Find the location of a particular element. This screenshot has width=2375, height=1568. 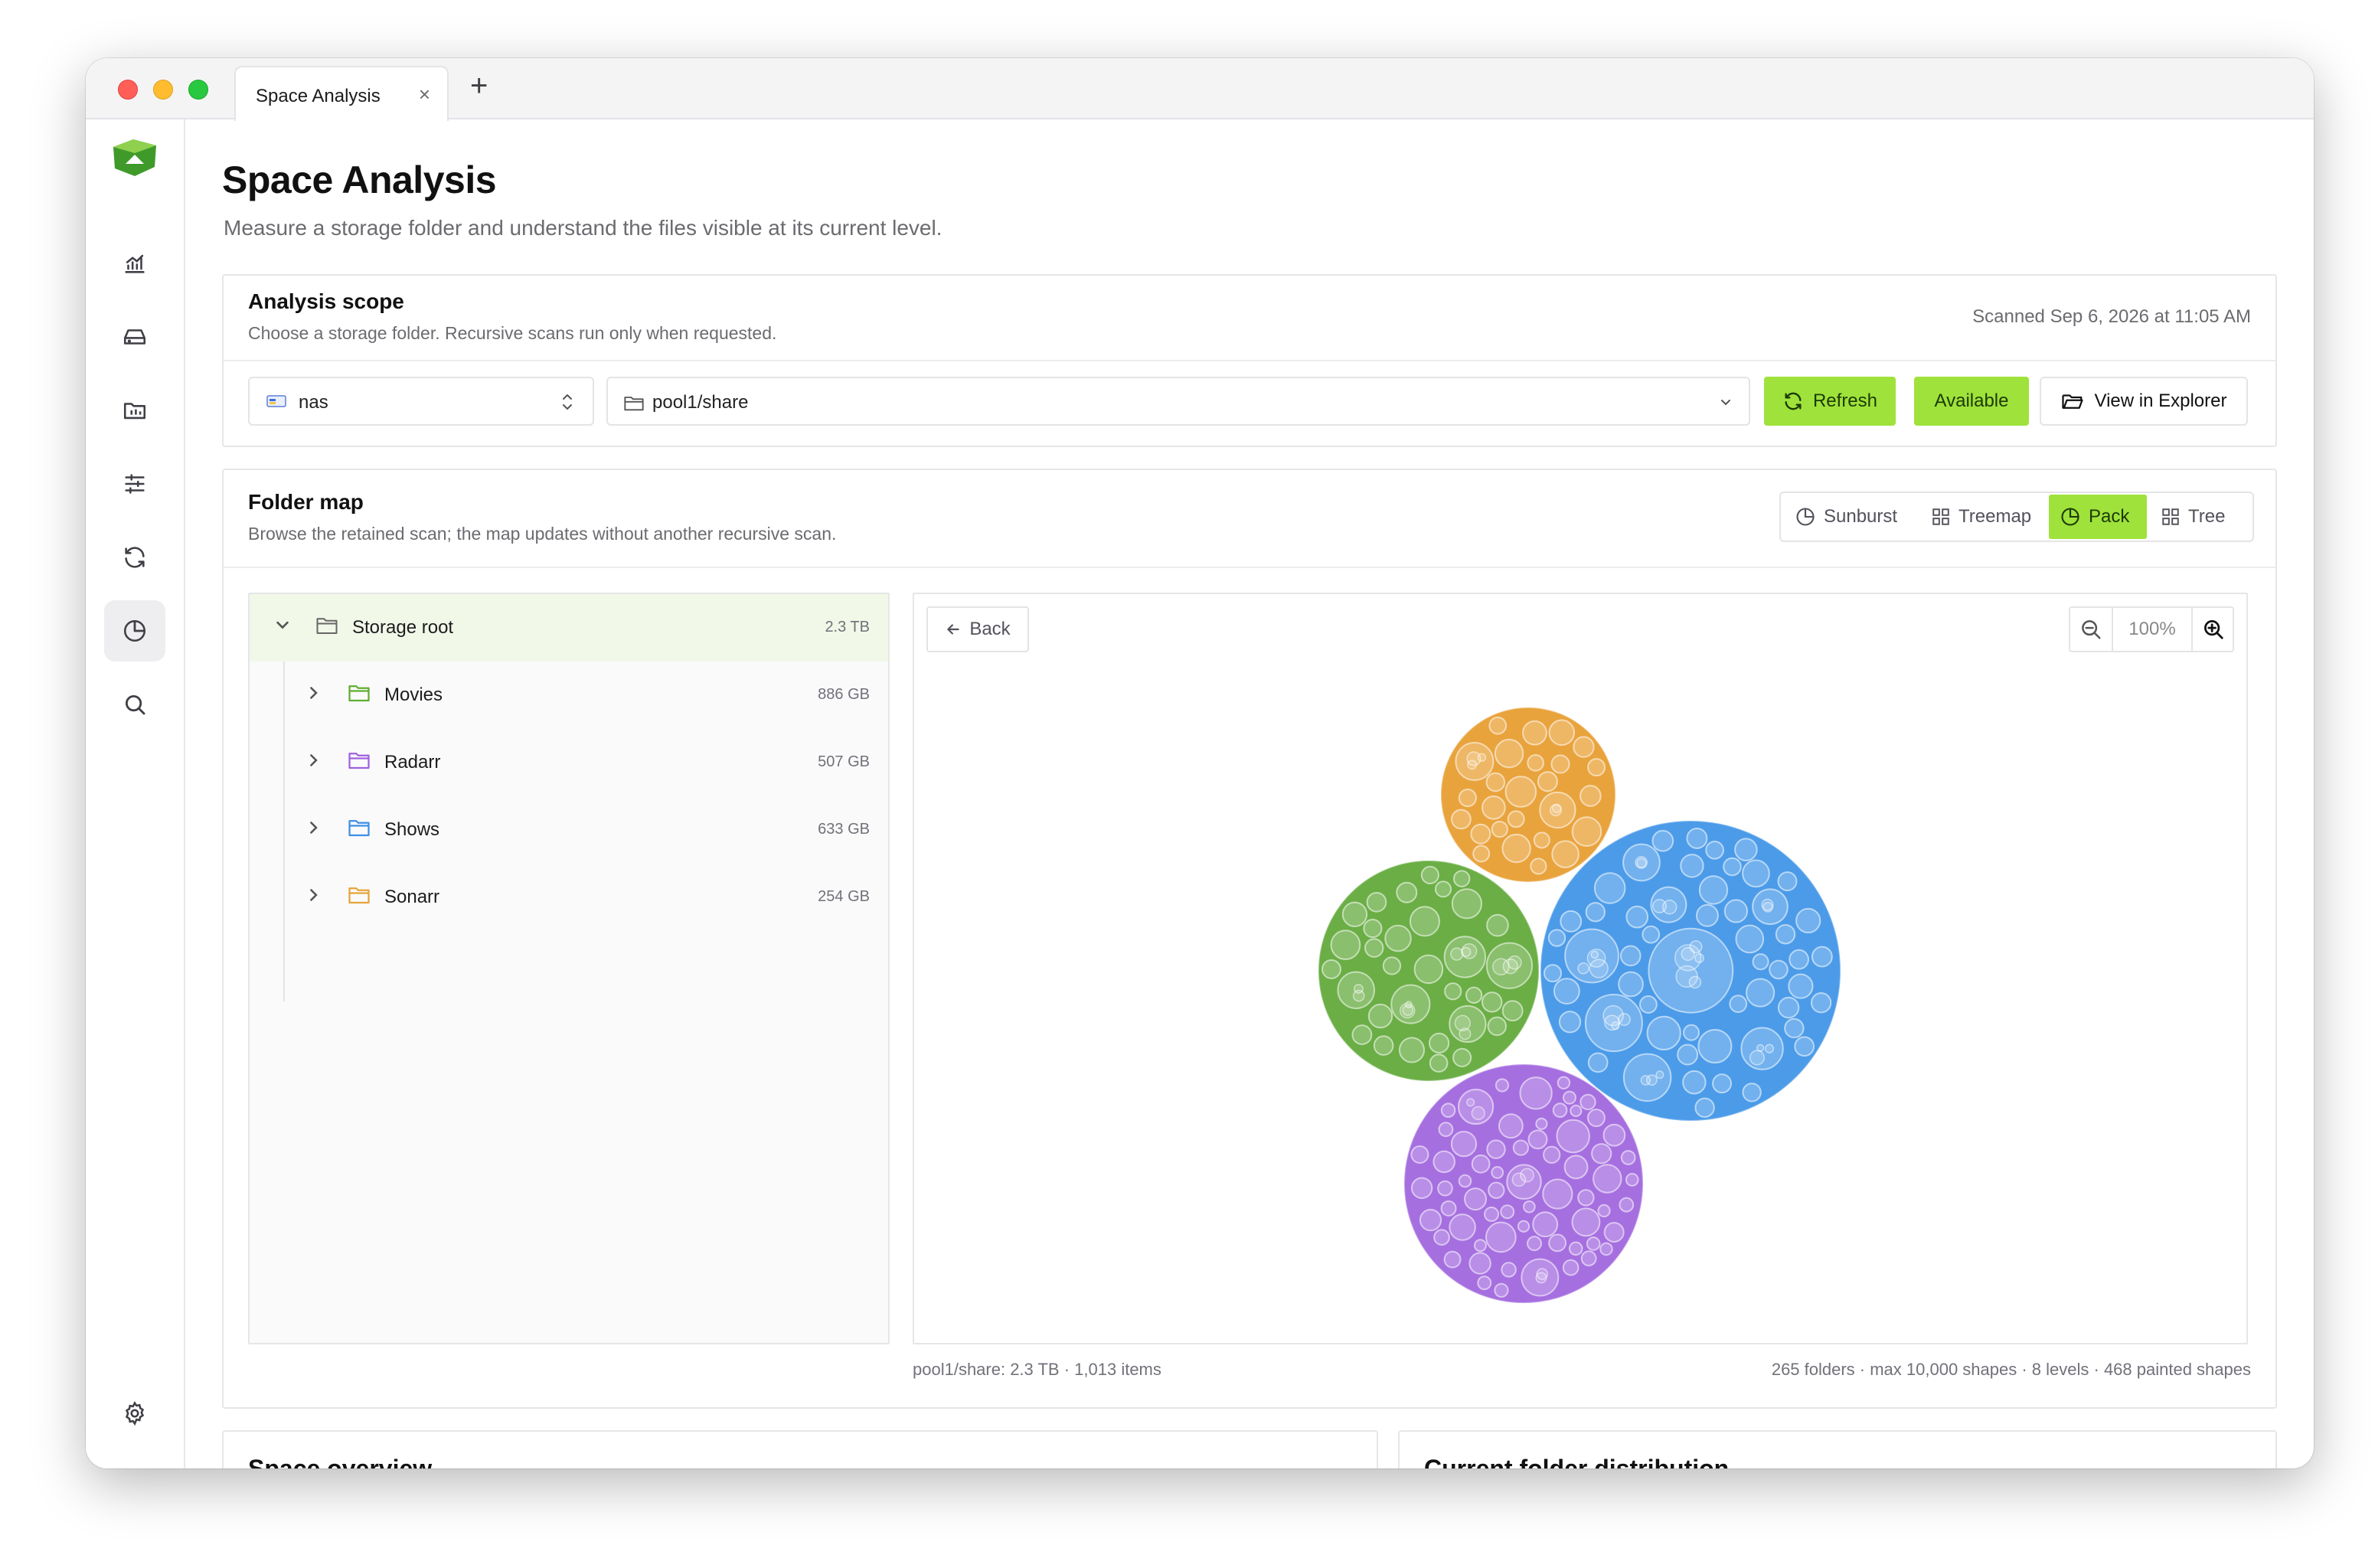

tree-row-movies: Movies 886 GB is located at coordinates (569, 695).